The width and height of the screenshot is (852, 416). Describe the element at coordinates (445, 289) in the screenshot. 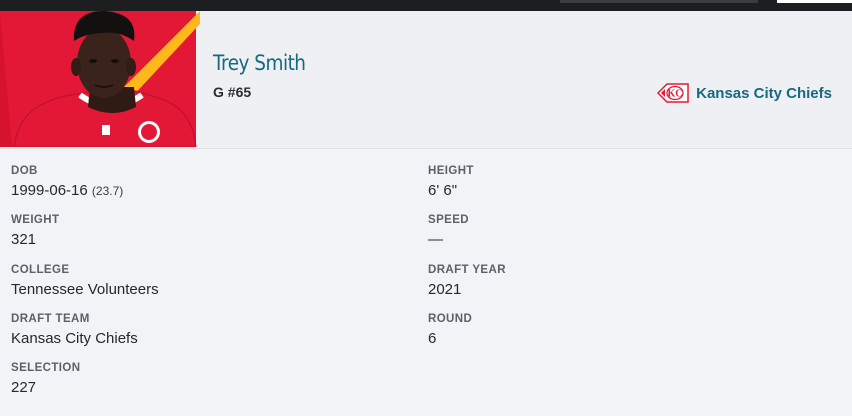

I see `draft-year-value: 2021` at that location.